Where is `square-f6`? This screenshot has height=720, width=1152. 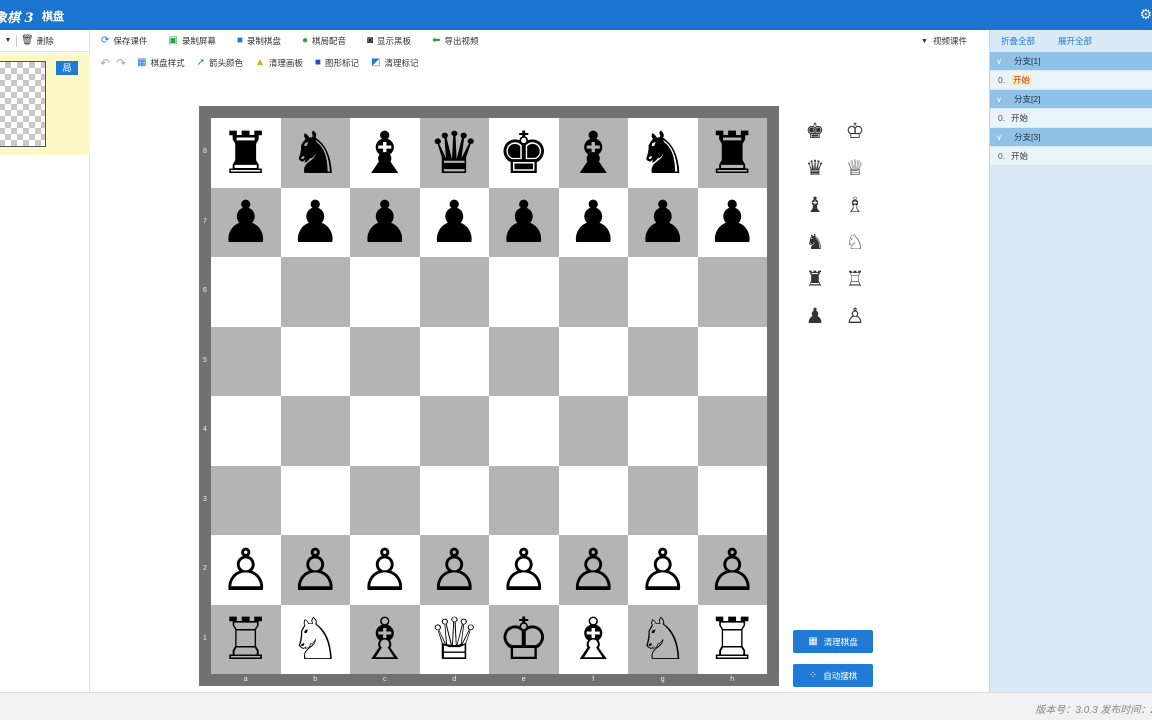 square-f6 is located at coordinates (593, 292).